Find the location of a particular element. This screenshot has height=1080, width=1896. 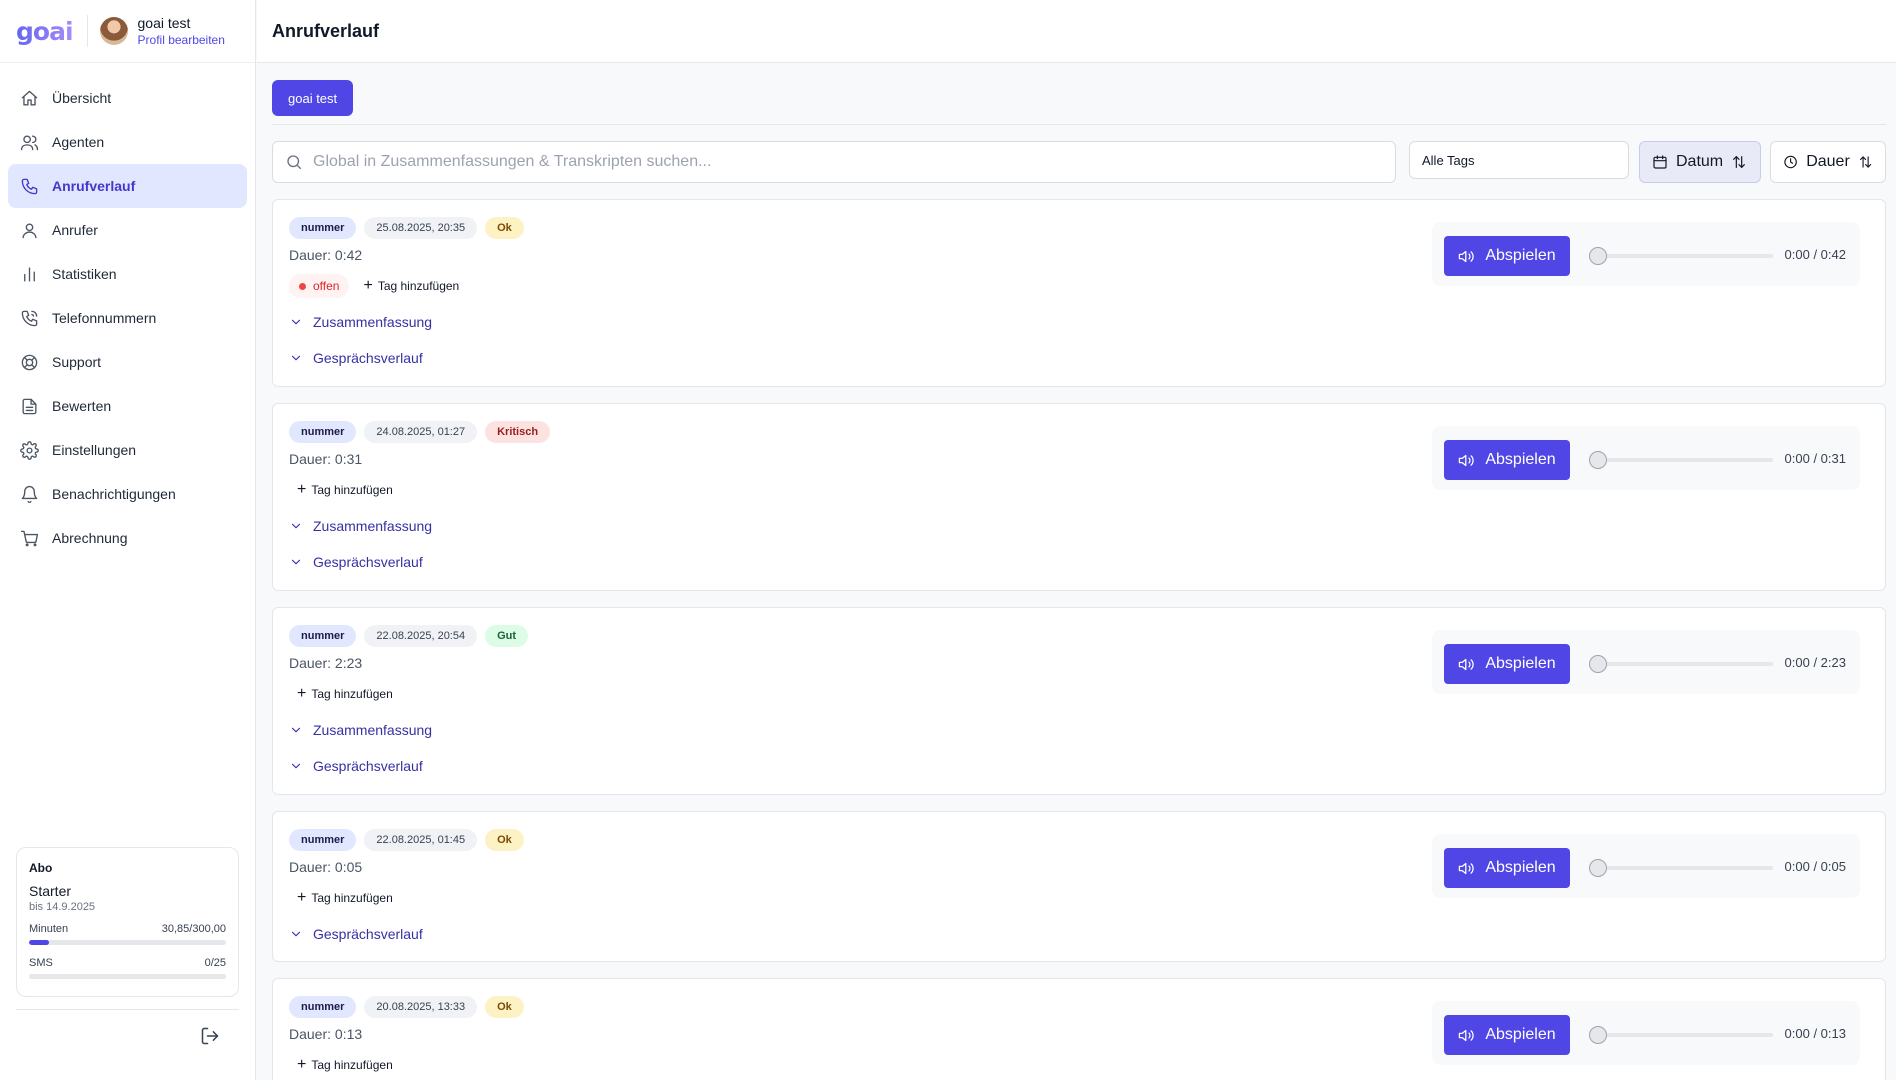

sort-by-date-button: Datum is located at coordinates (1700, 162).